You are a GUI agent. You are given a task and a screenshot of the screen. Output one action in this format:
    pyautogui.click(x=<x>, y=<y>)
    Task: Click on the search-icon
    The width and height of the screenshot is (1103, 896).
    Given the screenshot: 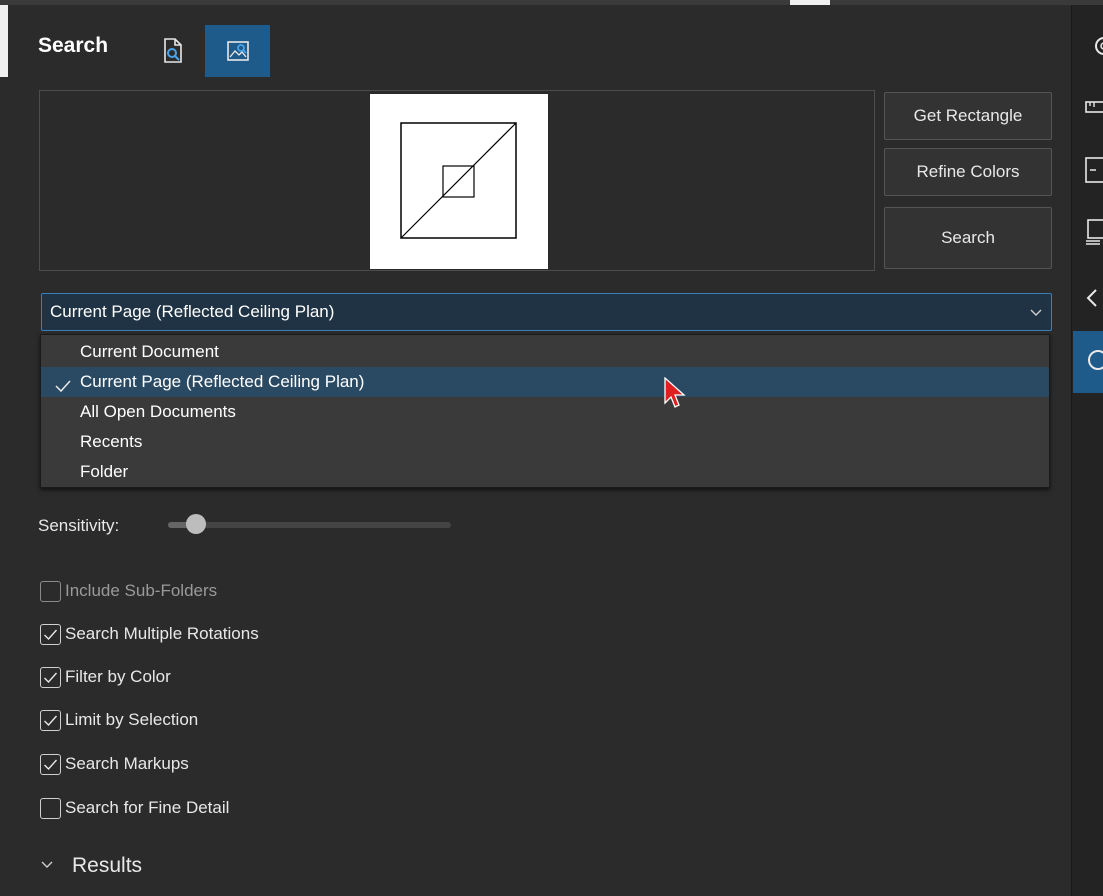 What is the action you would take?
    pyautogui.click(x=1093, y=360)
    